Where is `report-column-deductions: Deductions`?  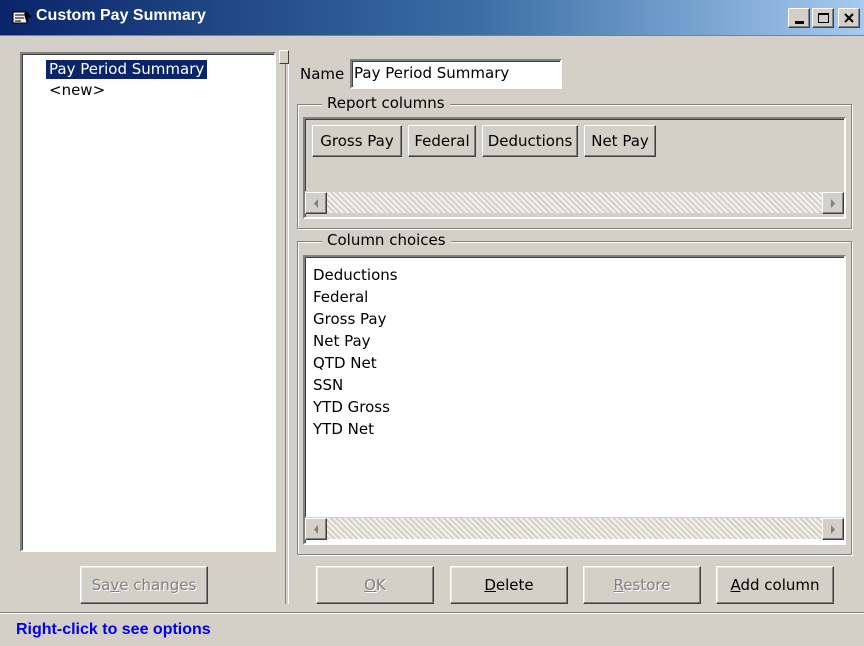 report-column-deductions: Deductions is located at coordinates (530, 141).